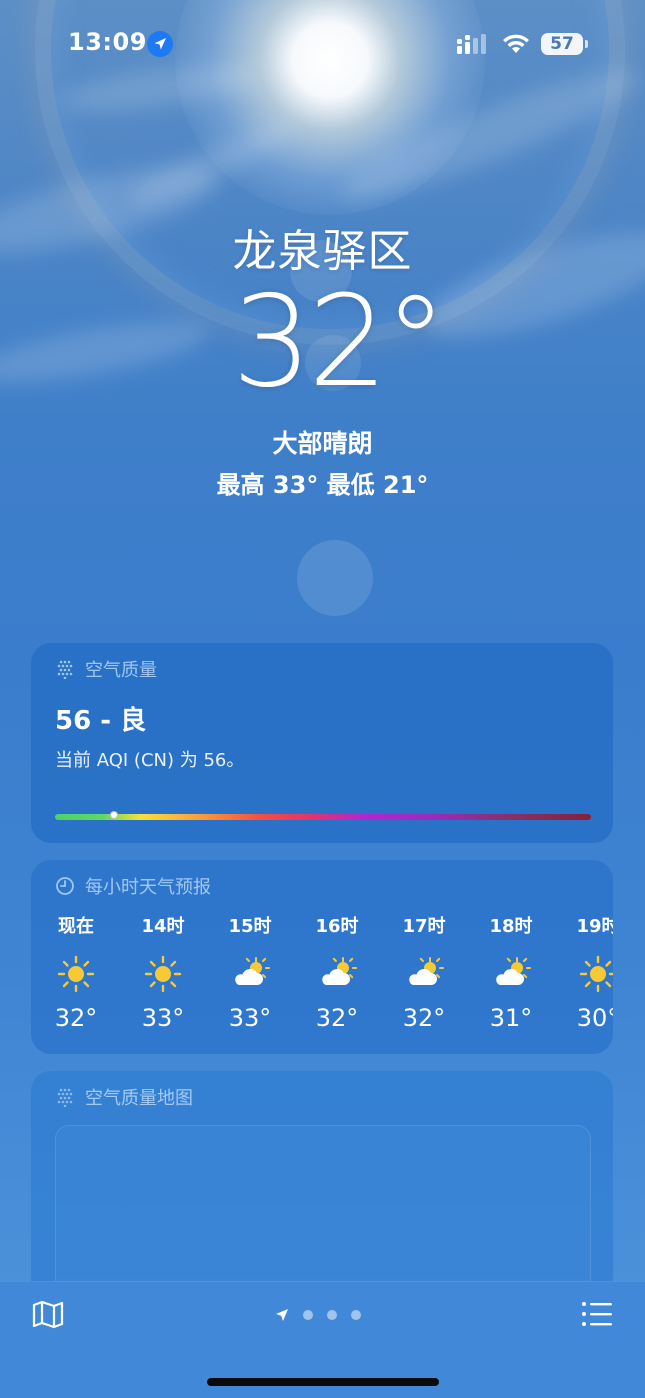  What do you see at coordinates (150, 760) in the screenshot?
I see `aqi-description: 当前 AQI (CN) 为 56。` at bounding box center [150, 760].